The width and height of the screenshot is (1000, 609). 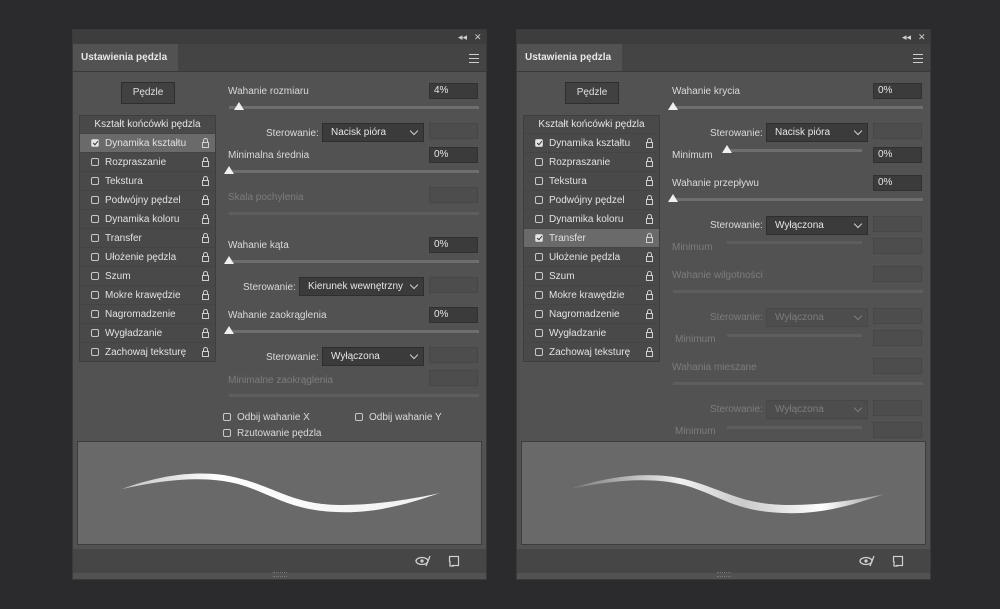 I want to click on roundness-jitter-field: 0%, so click(x=453, y=315).